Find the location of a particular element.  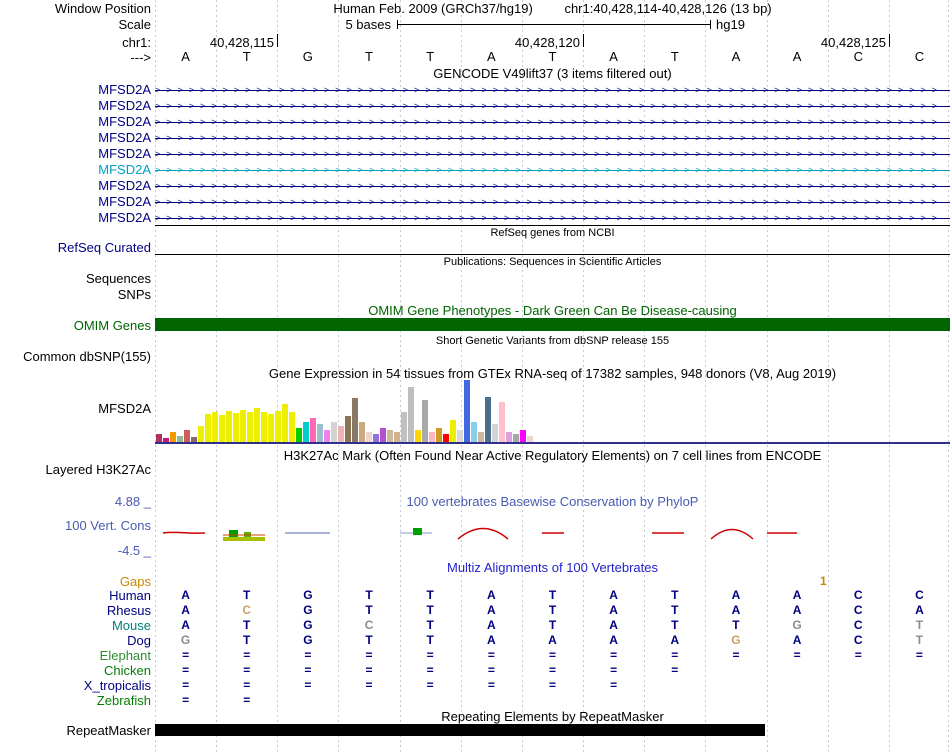

species-label-chicken: Chicken is located at coordinates (75, 670).